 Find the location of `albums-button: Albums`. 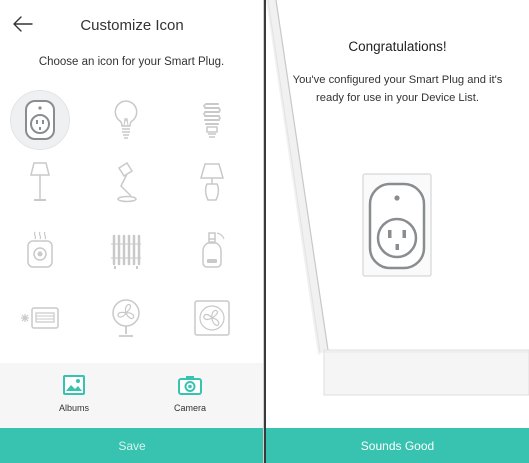

albums-button: Albums is located at coordinates (74, 394).